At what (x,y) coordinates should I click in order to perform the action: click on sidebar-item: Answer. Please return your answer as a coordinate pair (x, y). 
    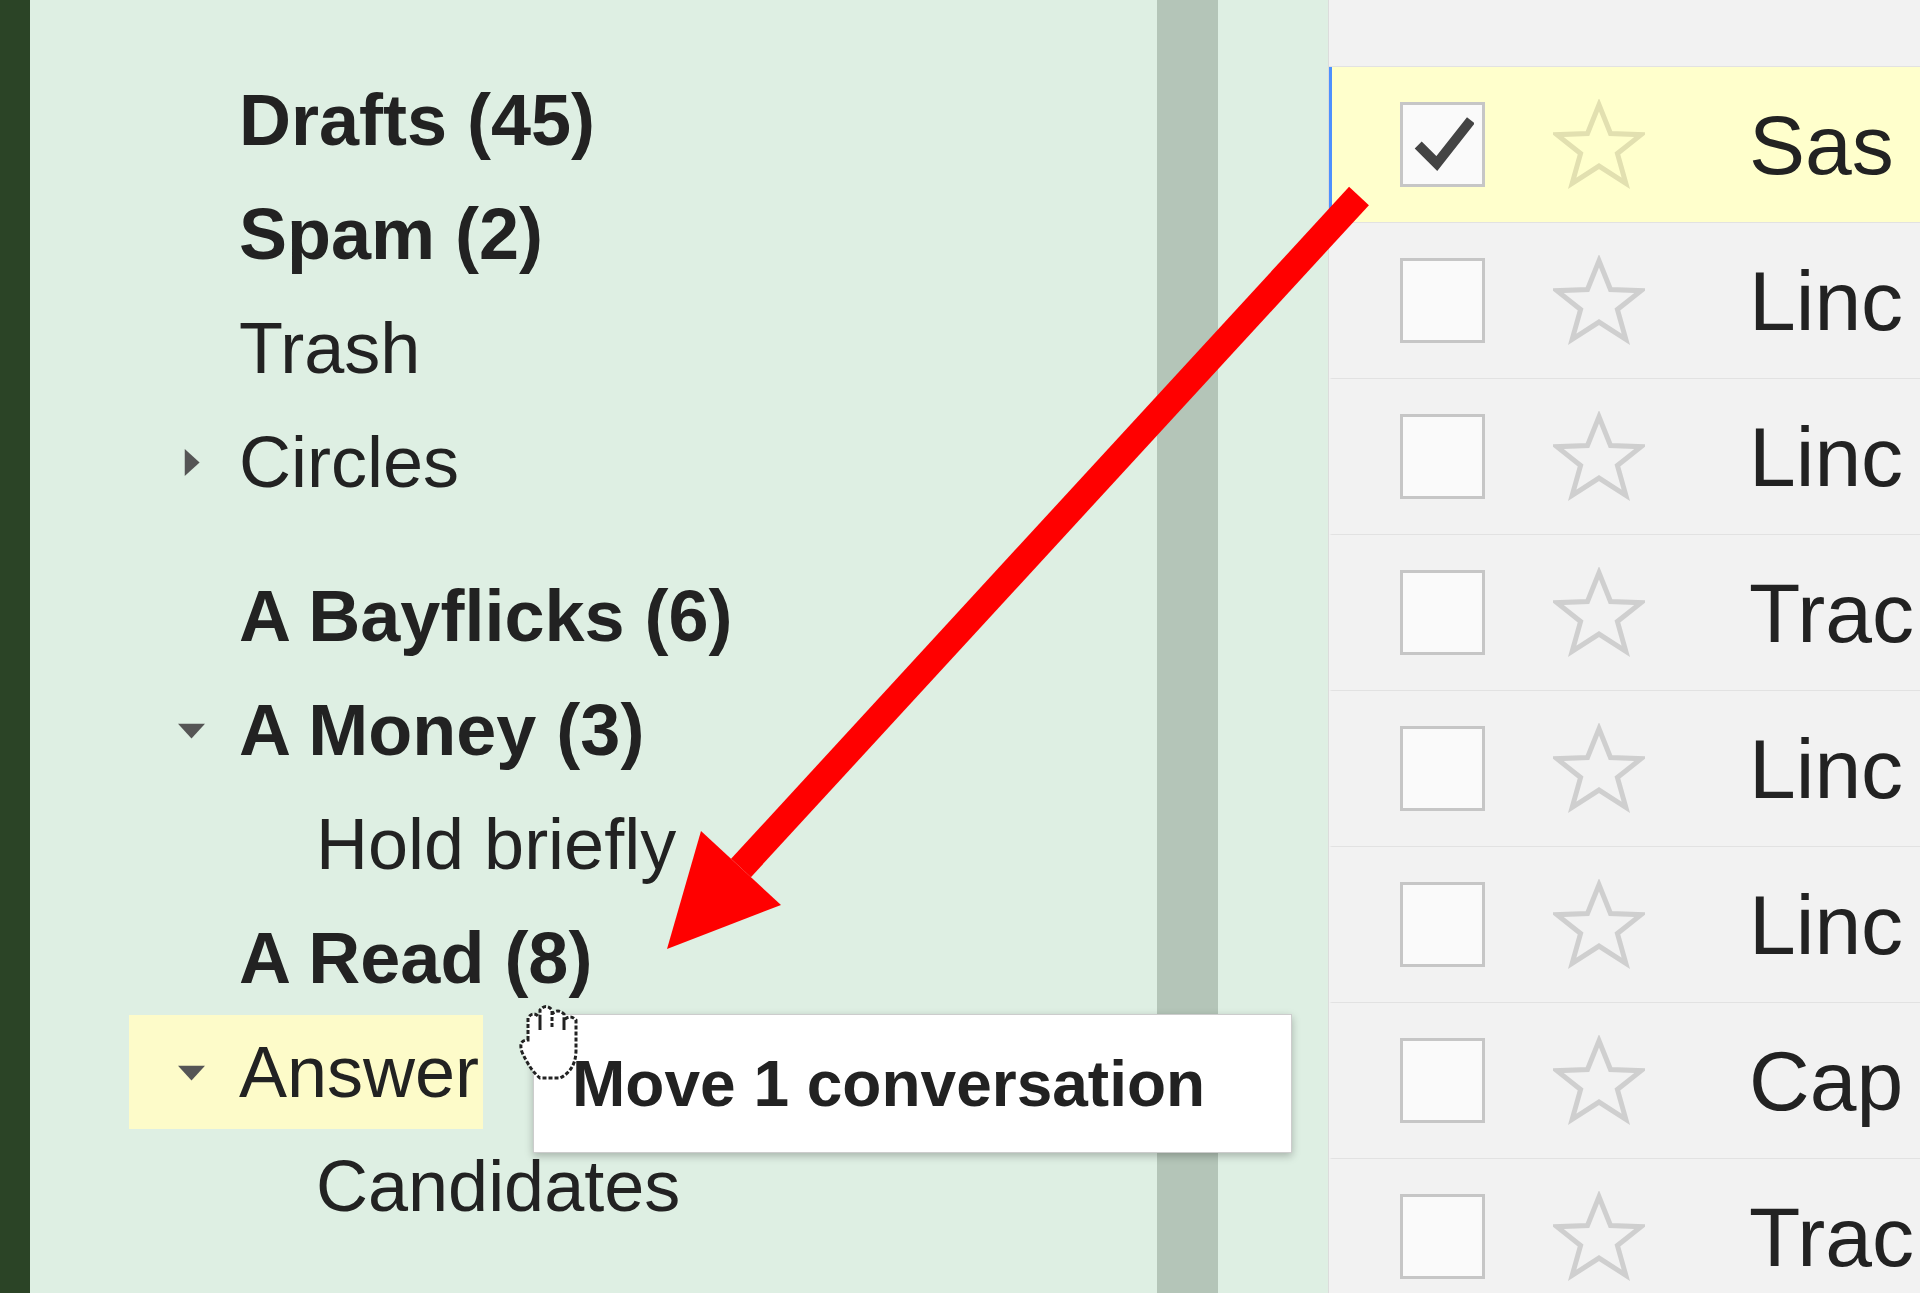
    Looking at the image, I should click on (306, 1072).